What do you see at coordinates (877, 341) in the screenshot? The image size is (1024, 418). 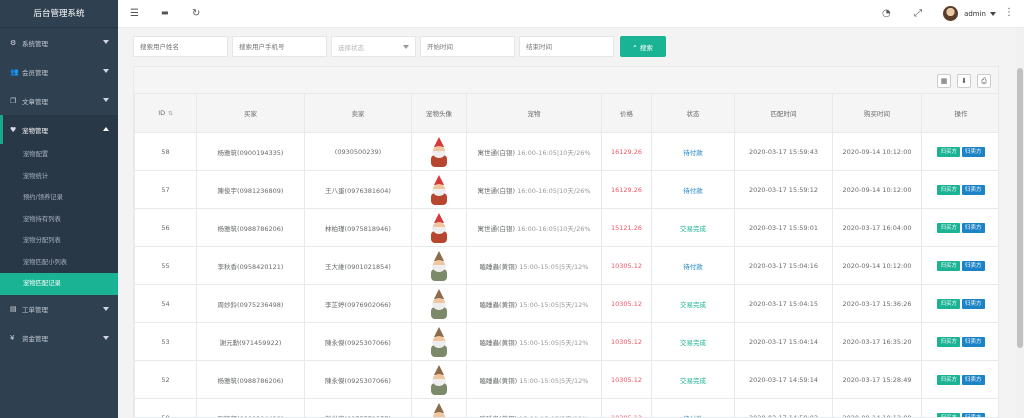 I see `cell-buy-time: 2020-03-17 16:35:20` at bounding box center [877, 341].